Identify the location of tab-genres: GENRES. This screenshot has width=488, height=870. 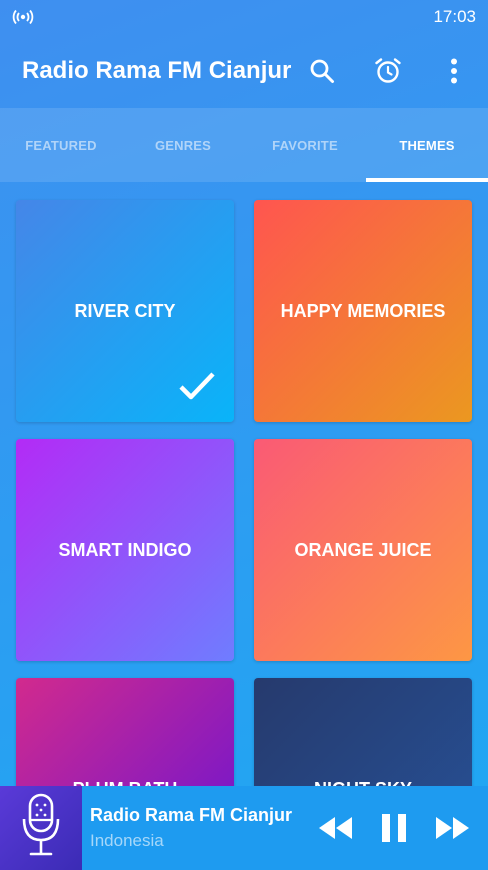
(183, 145).